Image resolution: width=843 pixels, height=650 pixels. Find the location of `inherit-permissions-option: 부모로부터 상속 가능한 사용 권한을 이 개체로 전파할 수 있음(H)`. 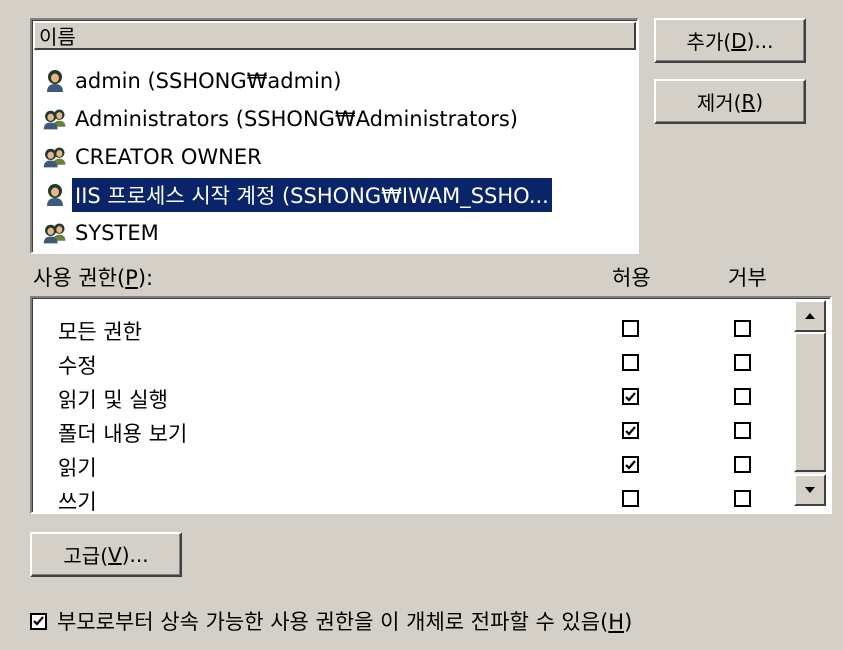

inherit-permissions-option: 부모로부터 상속 가능한 사용 권한을 이 개체로 전파할 수 있음(H) is located at coordinates (331, 621).